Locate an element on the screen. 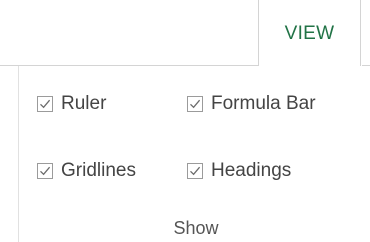 The height and width of the screenshot is (242, 370). tab-strip-divider-right is located at coordinates (366, 65).